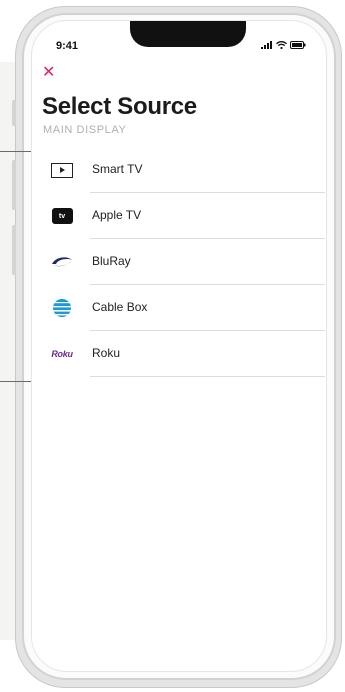 The image size is (345, 692). Describe the element at coordinates (119, 106) in the screenshot. I see `page-title: Select Source` at that location.